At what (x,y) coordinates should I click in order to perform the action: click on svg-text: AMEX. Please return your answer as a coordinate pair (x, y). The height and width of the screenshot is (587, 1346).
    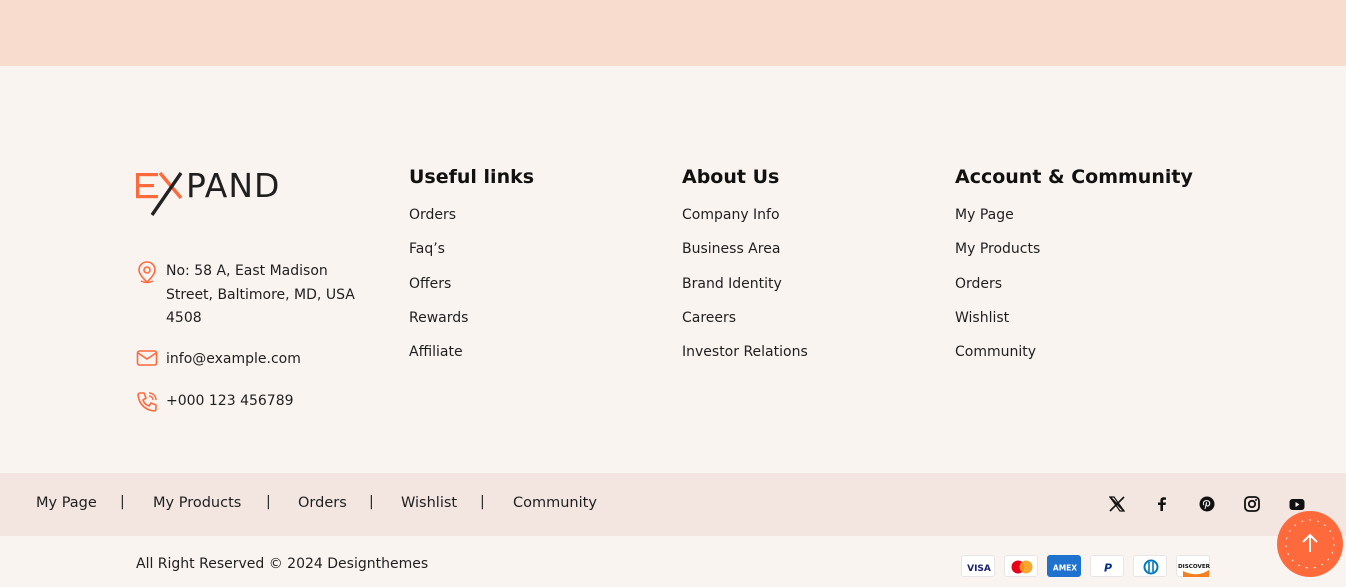
    Looking at the image, I should click on (1065, 568).